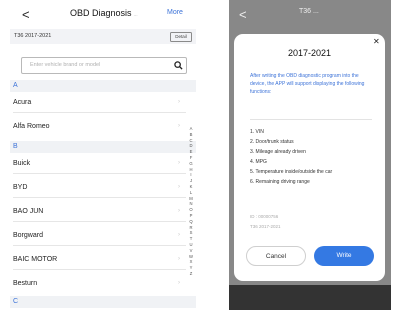 The width and height of the screenshot is (401, 310). What do you see at coordinates (264, 216) in the screenshot?
I see `device-id: ID : 00000756` at bounding box center [264, 216].